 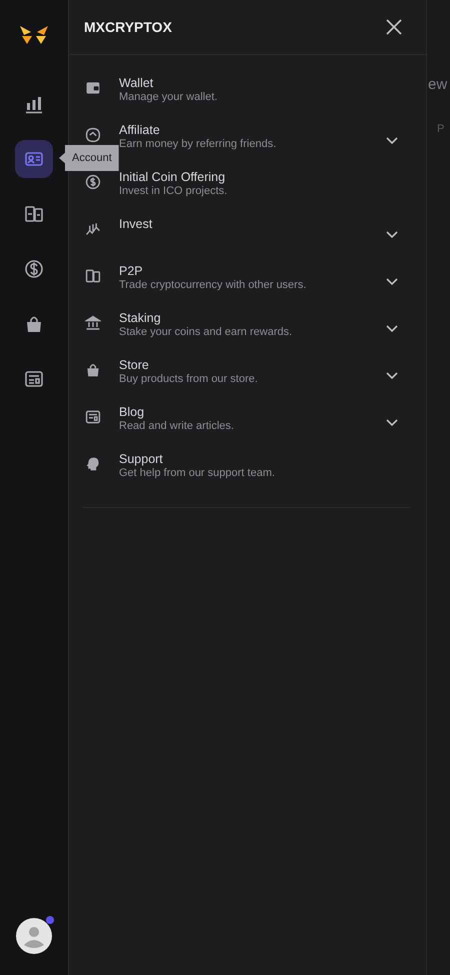 I want to click on item-title: Staking, so click(x=140, y=318).